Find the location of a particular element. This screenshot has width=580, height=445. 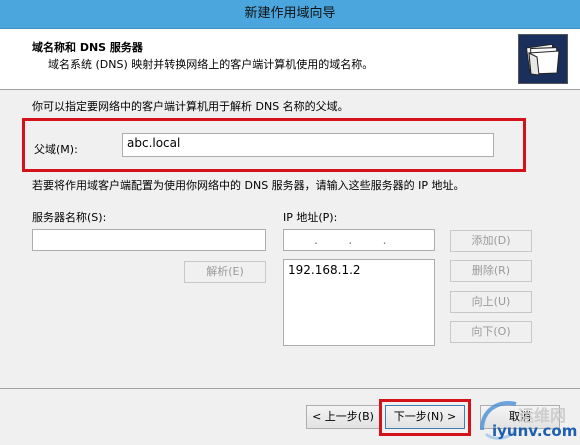

ip-address-input: . . . is located at coordinates (359, 240).